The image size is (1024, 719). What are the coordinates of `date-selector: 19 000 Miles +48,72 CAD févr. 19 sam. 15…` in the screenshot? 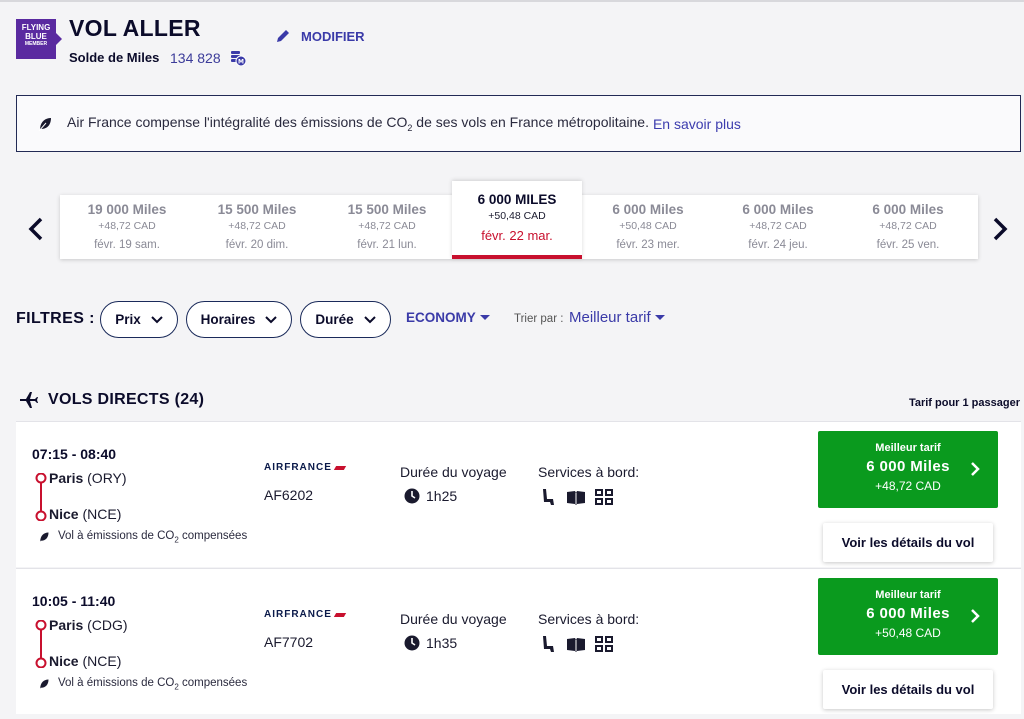 It's located at (519, 220).